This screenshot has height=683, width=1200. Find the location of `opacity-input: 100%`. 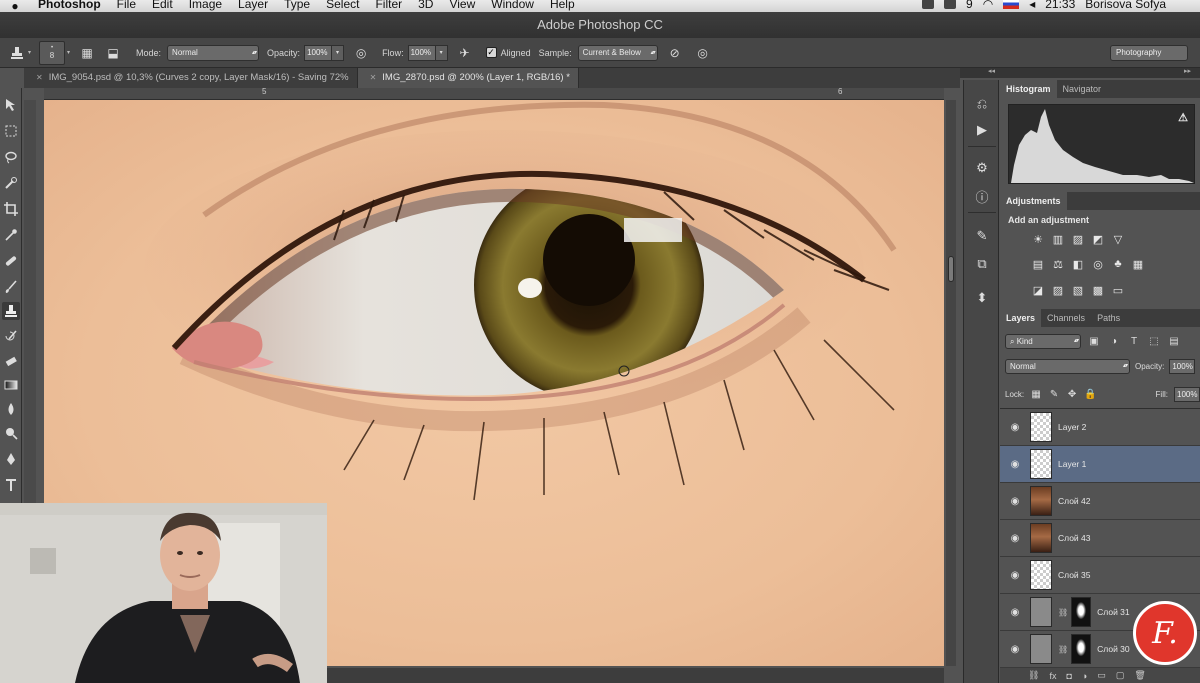

opacity-input: 100% is located at coordinates (318, 52).